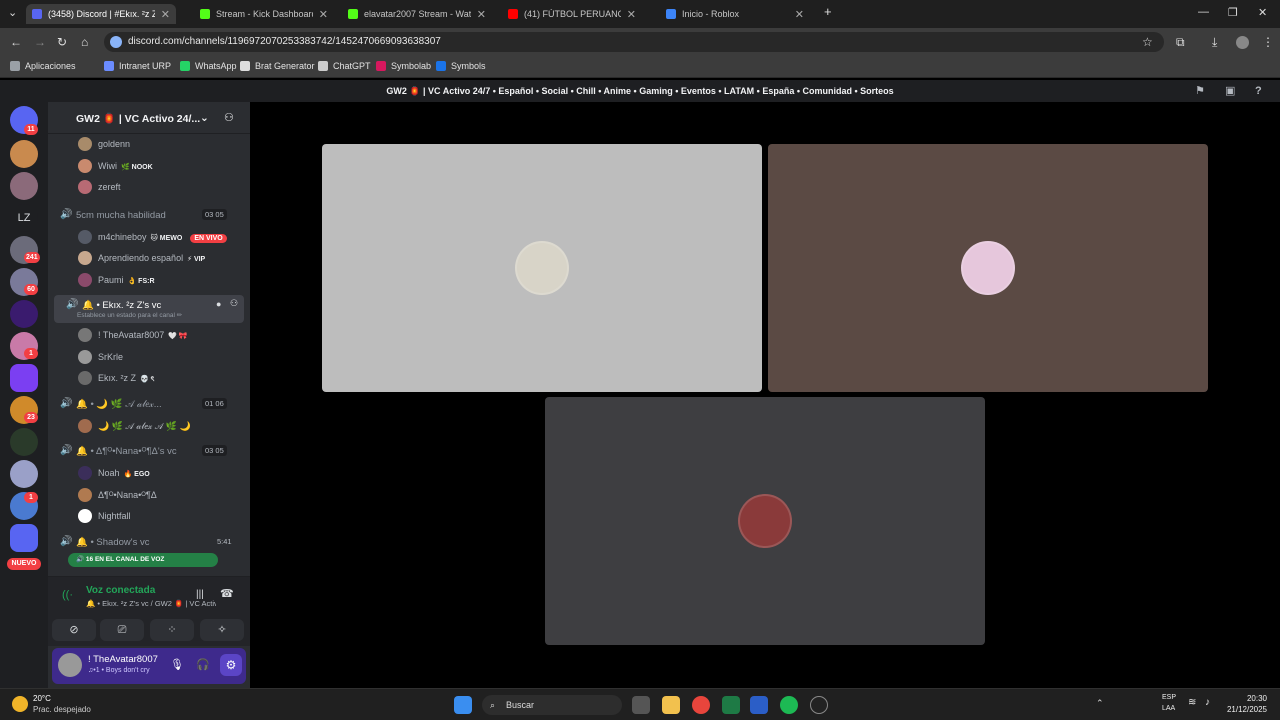  Describe the element at coordinates (1180, 42) in the screenshot. I see `extensions-icon: ⧉` at that location.